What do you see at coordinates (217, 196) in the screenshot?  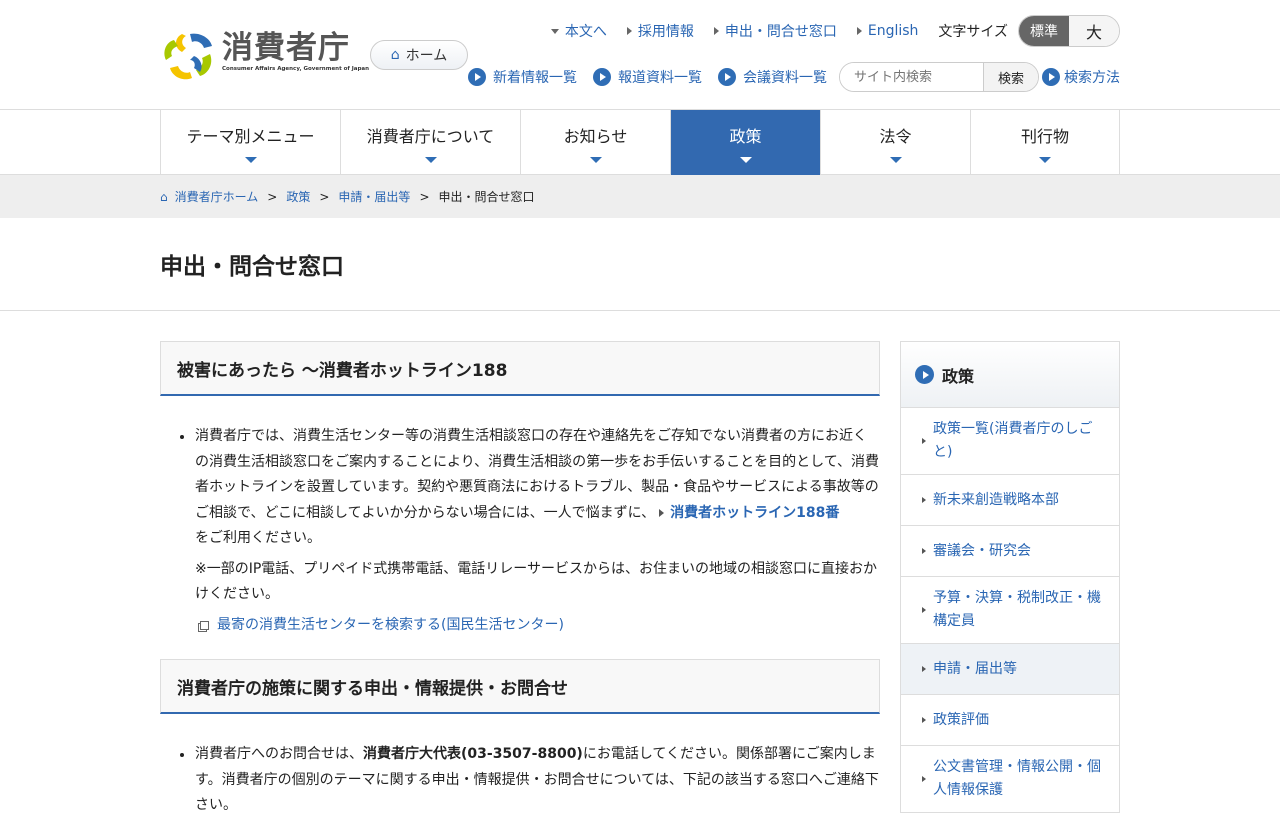 I see `breadcrumb-home: 消費者庁ホーム` at bounding box center [217, 196].